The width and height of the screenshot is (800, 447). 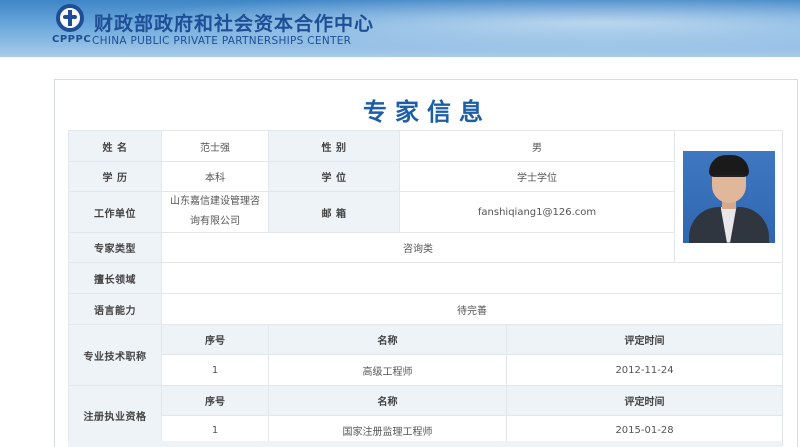 I want to click on degree-label: 学 位, so click(x=334, y=176).